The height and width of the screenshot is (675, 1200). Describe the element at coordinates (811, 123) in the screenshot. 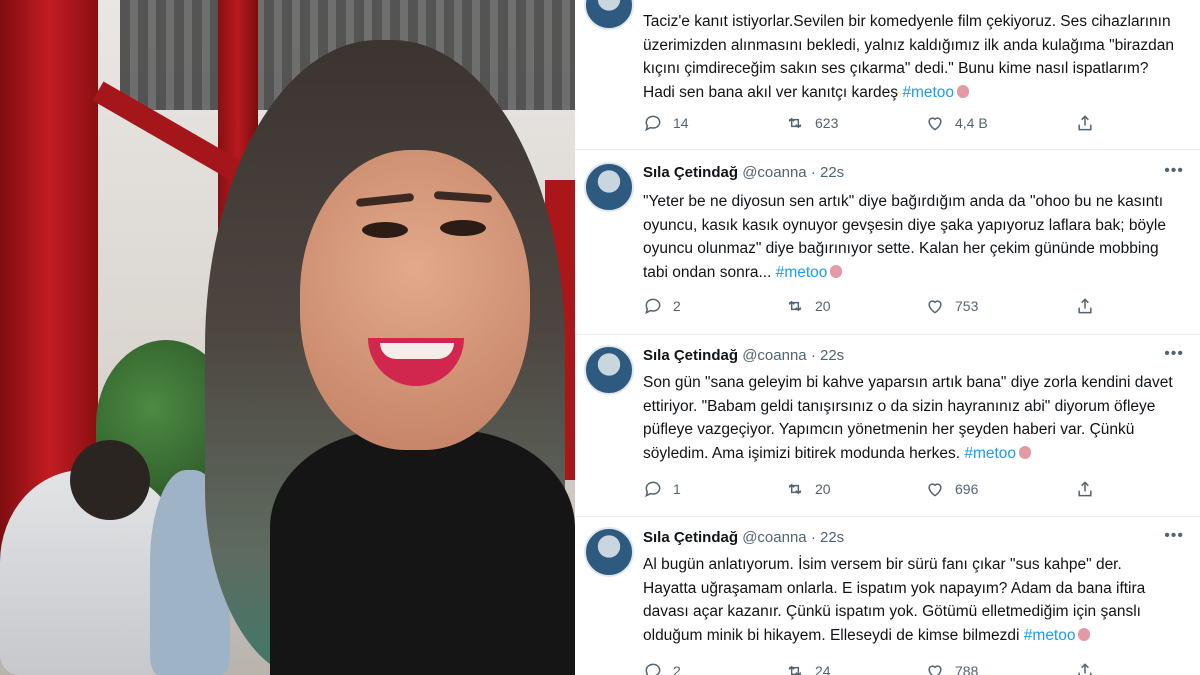

I see `retweet-button: 623` at that location.